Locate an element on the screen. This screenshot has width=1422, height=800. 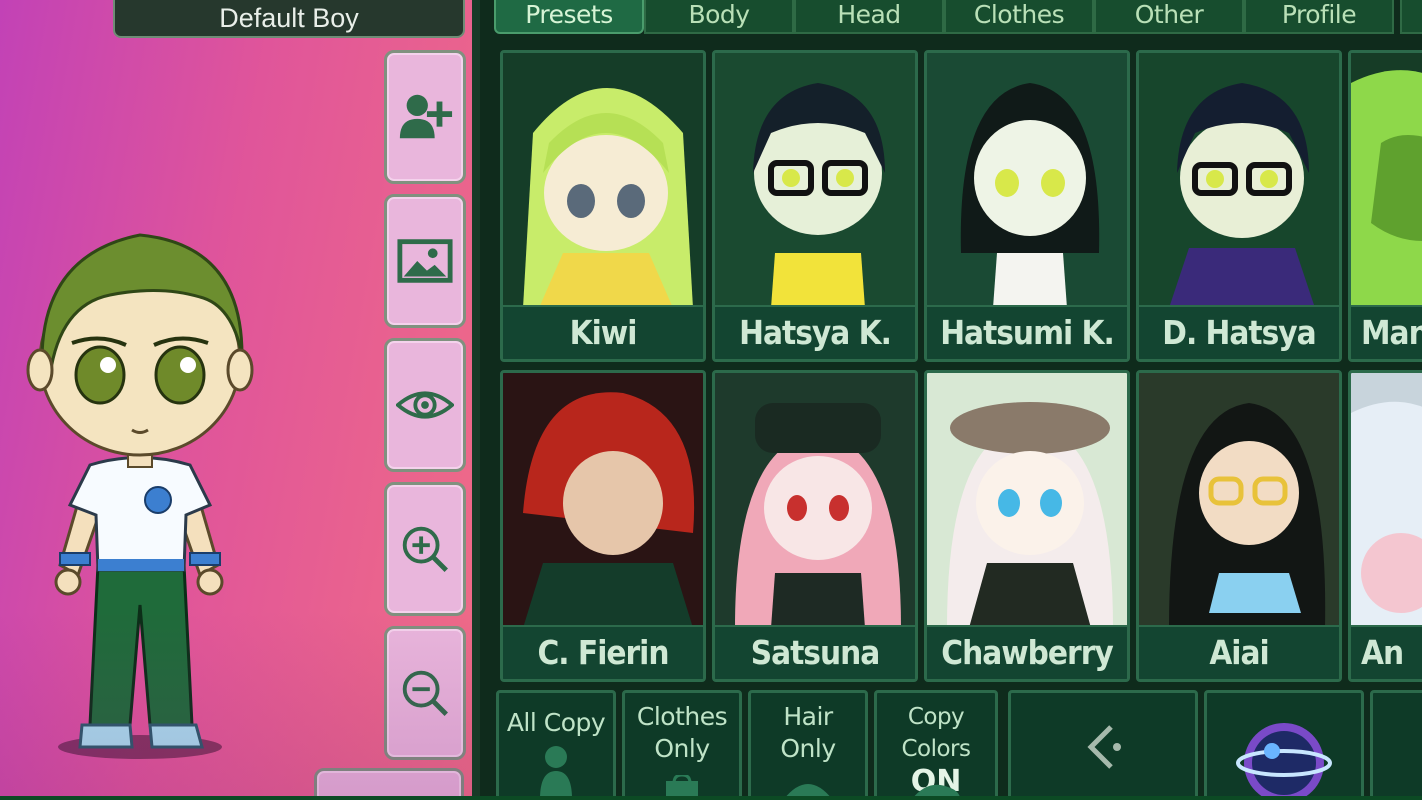
toggle-visibility-button is located at coordinates (425, 405).